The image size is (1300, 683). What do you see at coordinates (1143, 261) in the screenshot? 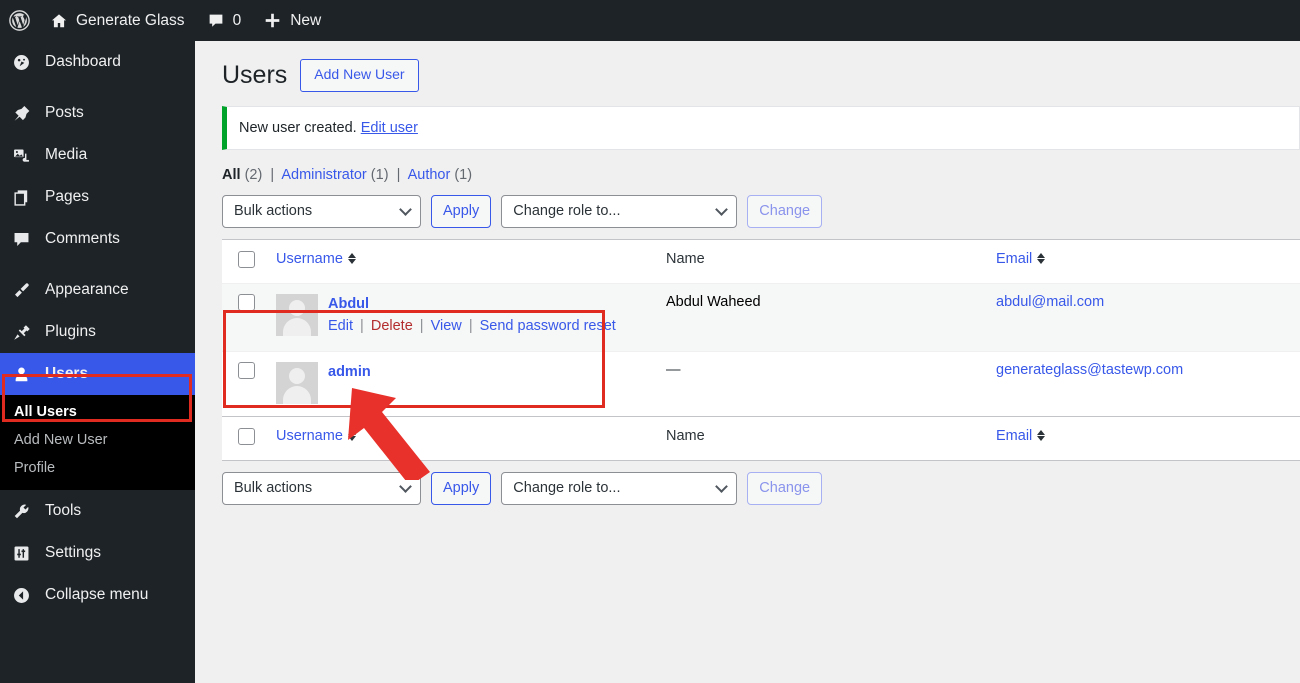
I see `email-header: Email` at bounding box center [1143, 261].